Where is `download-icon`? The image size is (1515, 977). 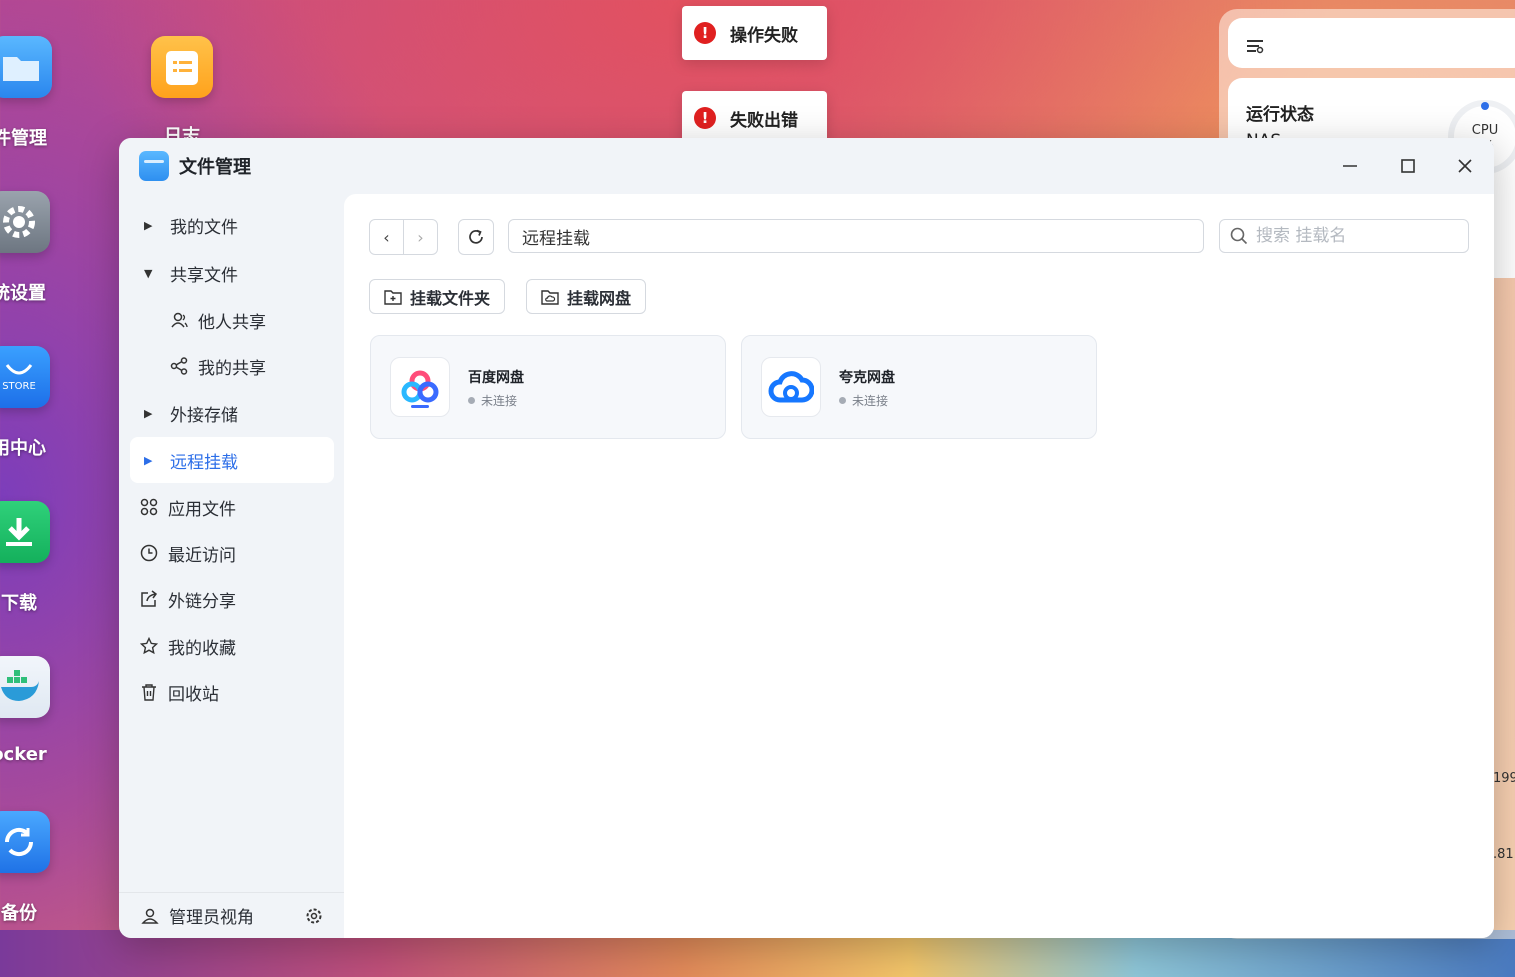 download-icon is located at coordinates (25, 532).